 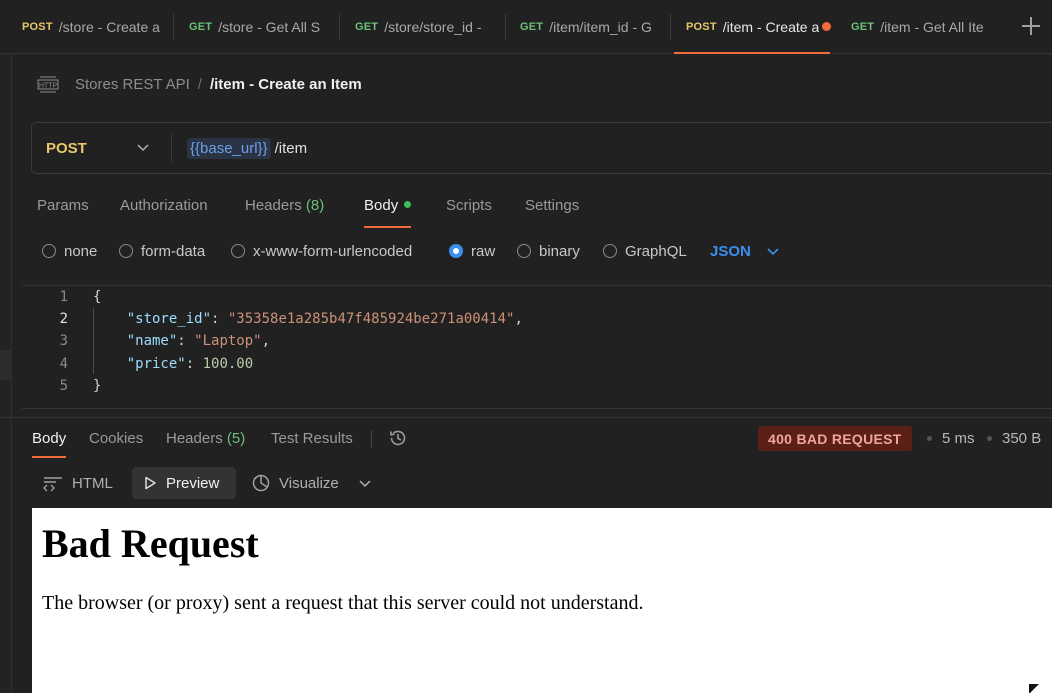 What do you see at coordinates (469, 211) in the screenshot?
I see `tab-scripts: Scripts` at bounding box center [469, 211].